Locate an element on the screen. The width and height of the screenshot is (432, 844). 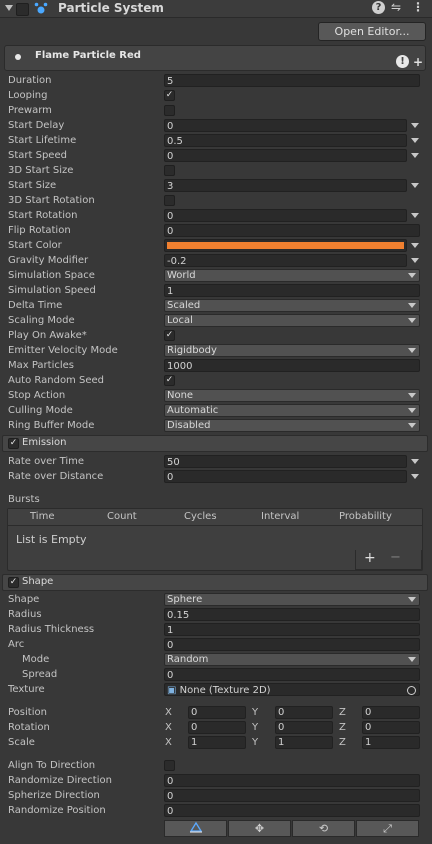
scaling-mode-value: Local is located at coordinates (180, 320).